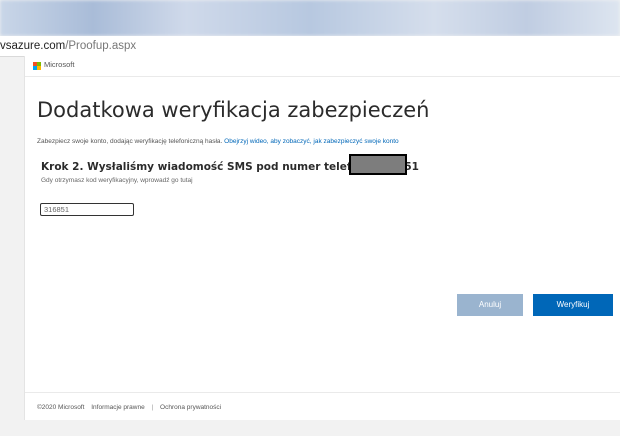 Image resolution: width=620 pixels, height=436 pixels. What do you see at coordinates (233, 110) in the screenshot?
I see `page-title: Dodatkowa weryfikacja zabezpieczeń` at bounding box center [233, 110].